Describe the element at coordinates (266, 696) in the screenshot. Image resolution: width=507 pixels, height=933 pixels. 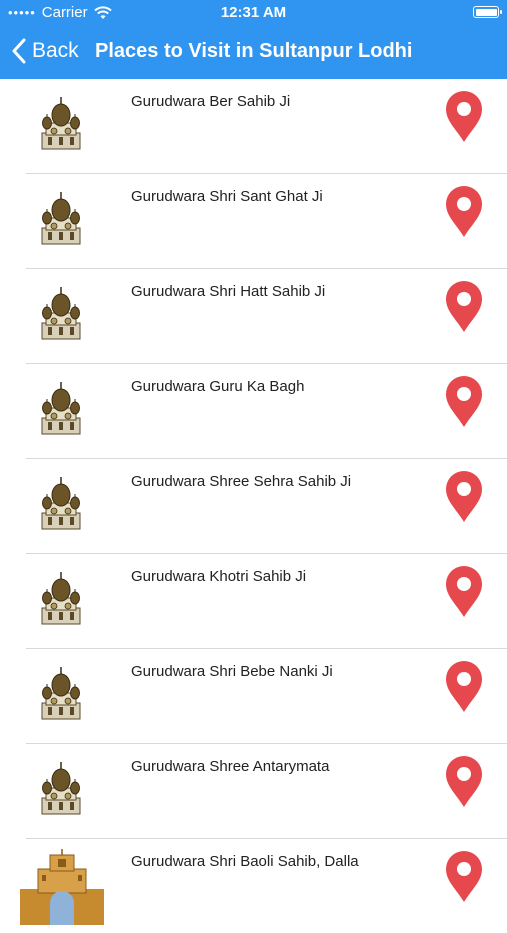
I see `place-row: Gurudwara Shri Bebe Nanki Ji` at that location.